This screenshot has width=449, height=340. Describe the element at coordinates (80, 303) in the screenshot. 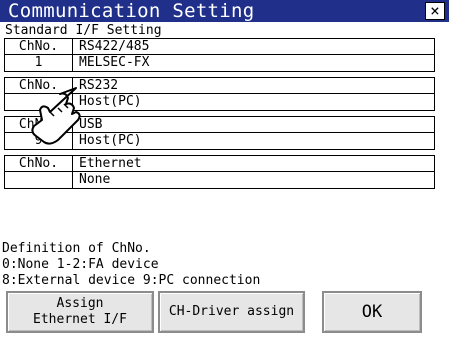

I see `button-label: Assign` at that location.